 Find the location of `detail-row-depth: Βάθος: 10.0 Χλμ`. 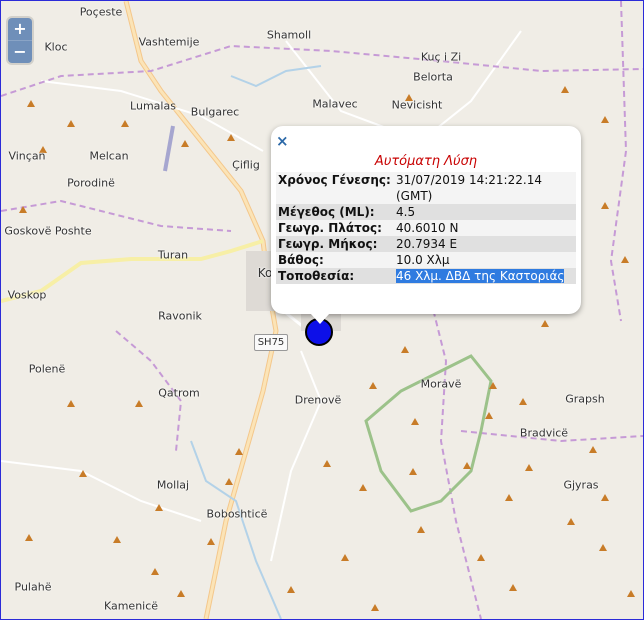

detail-row-depth: Βάθος: 10.0 Χλμ is located at coordinates (426, 260).